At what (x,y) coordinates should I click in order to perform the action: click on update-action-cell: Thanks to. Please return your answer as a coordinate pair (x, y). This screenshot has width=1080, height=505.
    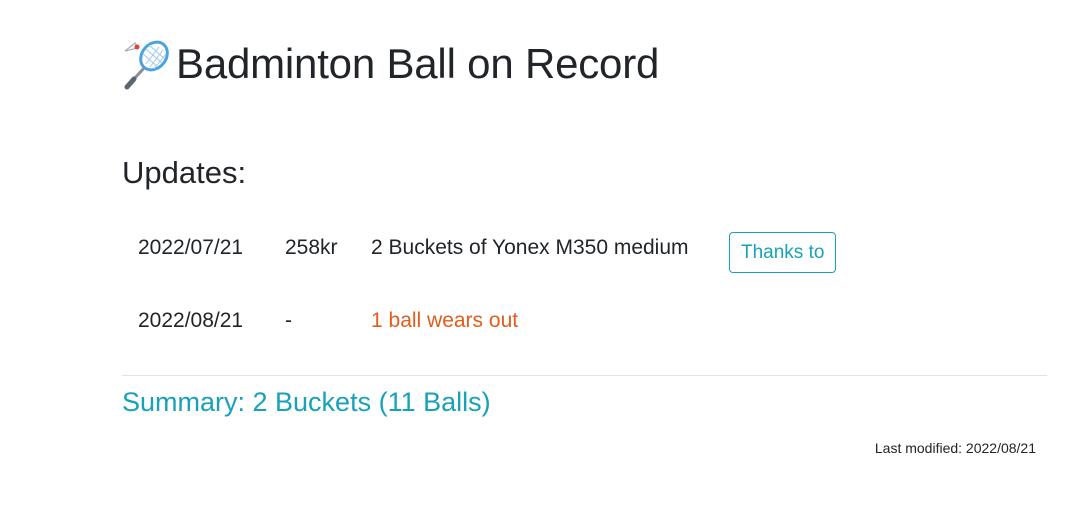
    Looking at the image, I should click on (783, 252).